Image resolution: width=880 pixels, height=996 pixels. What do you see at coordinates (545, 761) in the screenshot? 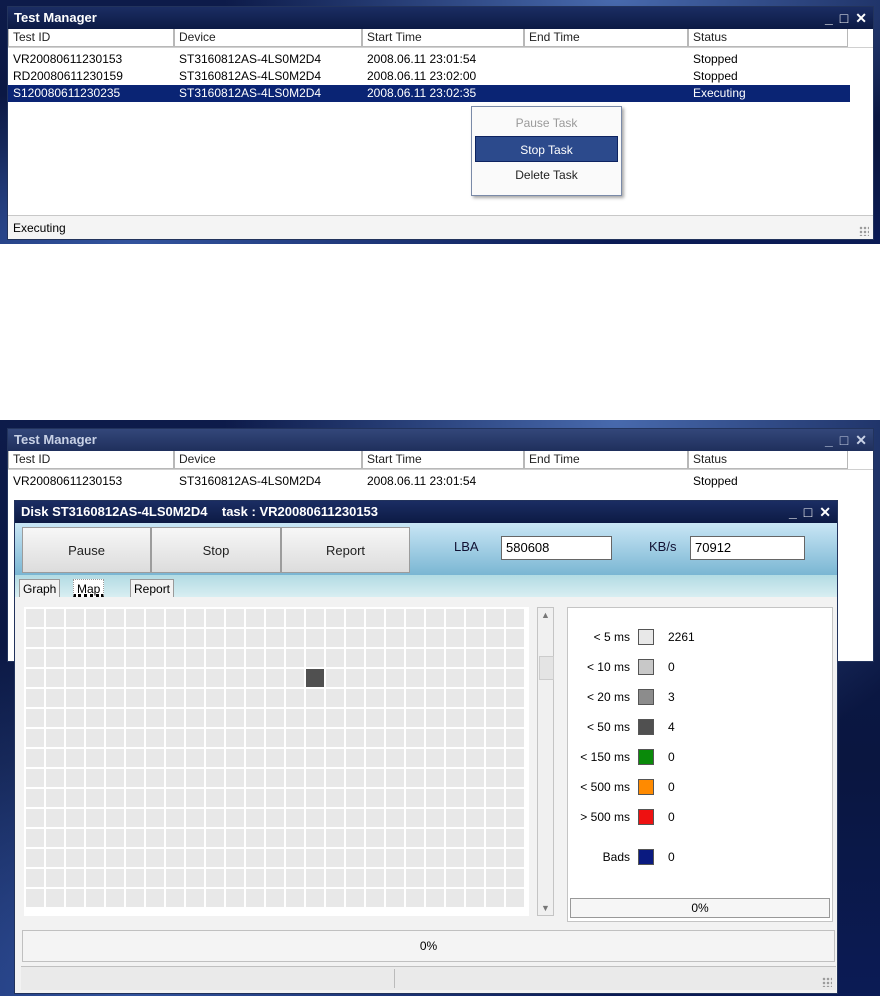
I see `map-scrollbar: ▲ ▼` at bounding box center [545, 761].